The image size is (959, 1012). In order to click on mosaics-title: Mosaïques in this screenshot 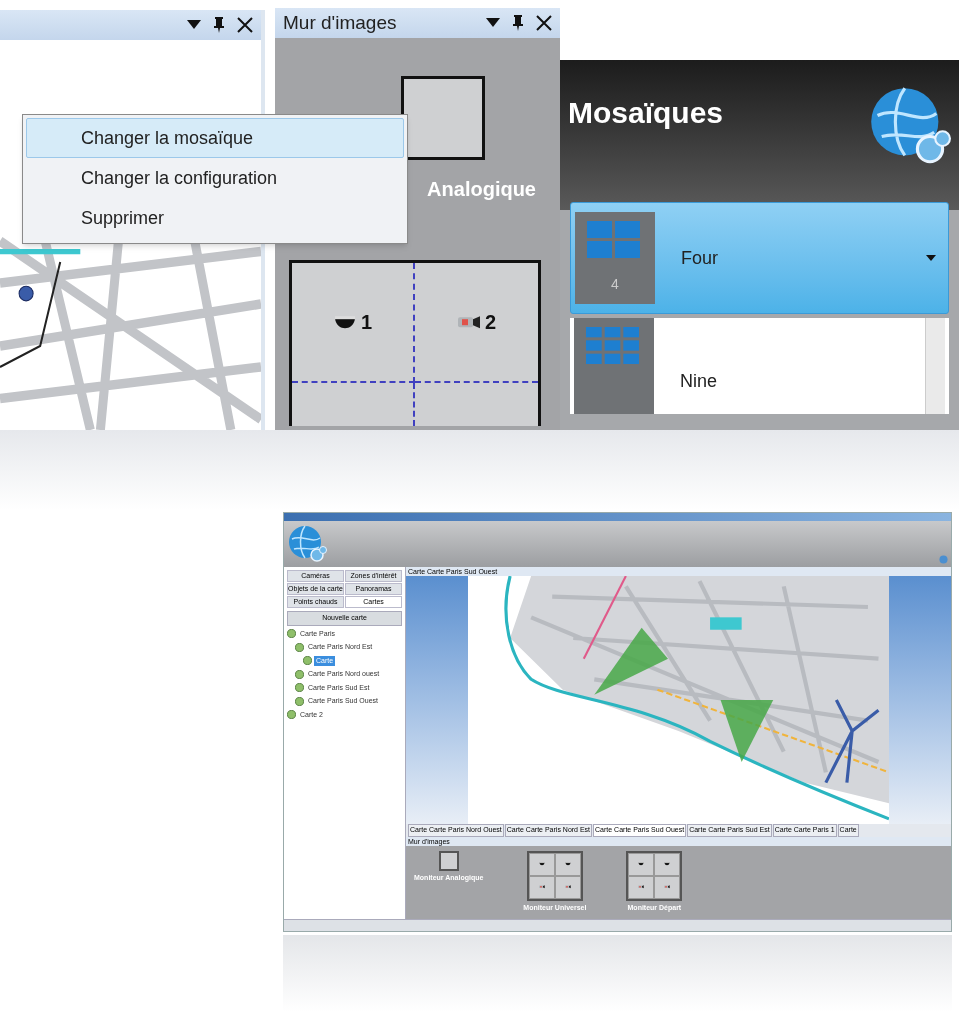, I will do `click(646, 113)`.